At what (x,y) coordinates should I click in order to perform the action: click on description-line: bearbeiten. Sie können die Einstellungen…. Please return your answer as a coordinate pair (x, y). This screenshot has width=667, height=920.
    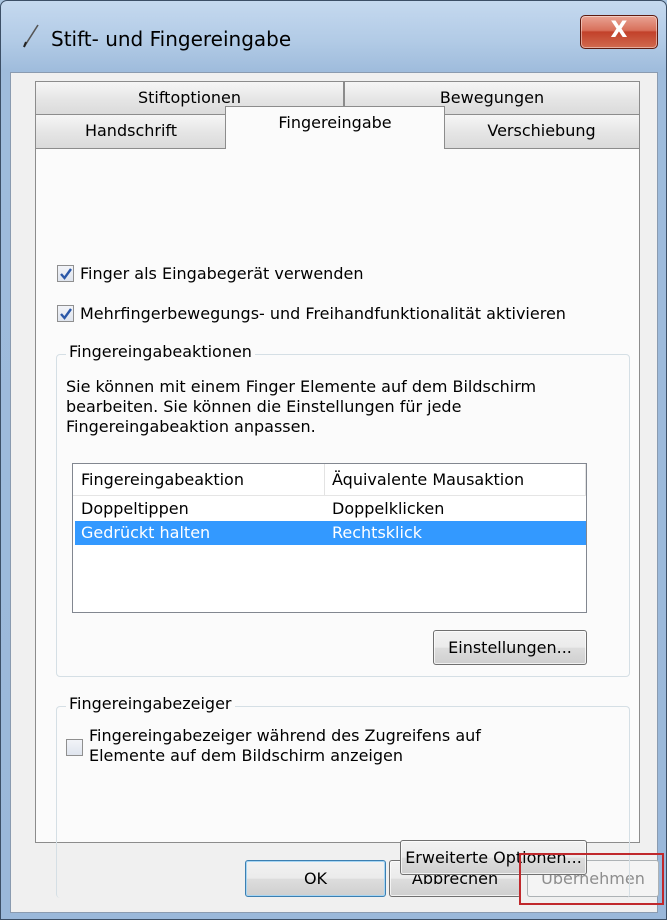
    Looking at the image, I should click on (264, 406).